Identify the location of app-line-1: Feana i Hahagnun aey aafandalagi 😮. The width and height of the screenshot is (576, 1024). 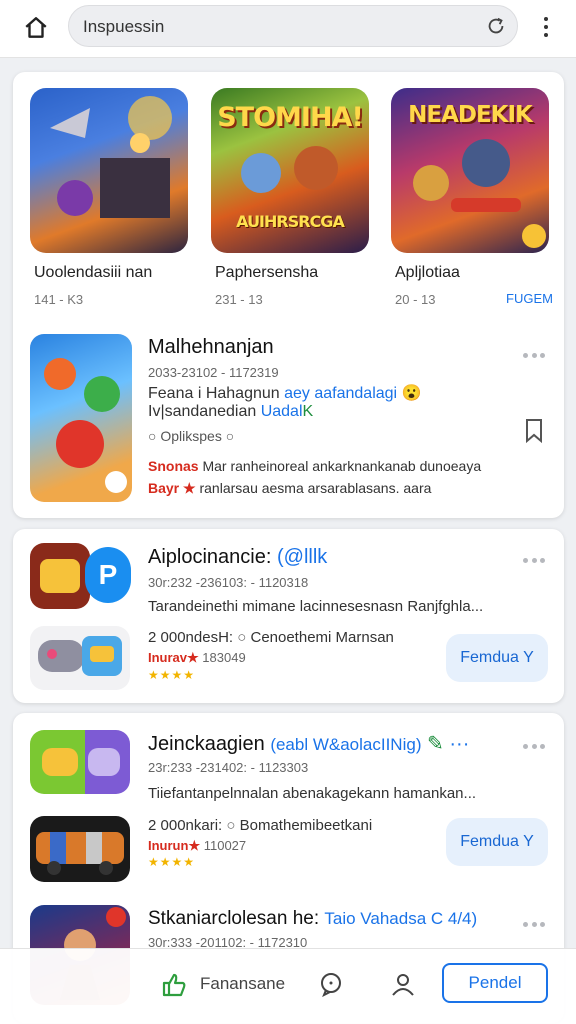
(285, 393).